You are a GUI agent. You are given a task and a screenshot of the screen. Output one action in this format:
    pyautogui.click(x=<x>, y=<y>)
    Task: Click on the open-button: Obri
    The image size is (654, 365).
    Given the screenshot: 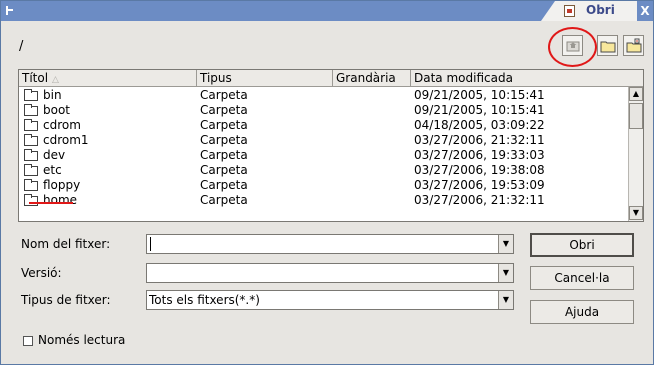 What is the action you would take?
    pyautogui.click(x=582, y=245)
    